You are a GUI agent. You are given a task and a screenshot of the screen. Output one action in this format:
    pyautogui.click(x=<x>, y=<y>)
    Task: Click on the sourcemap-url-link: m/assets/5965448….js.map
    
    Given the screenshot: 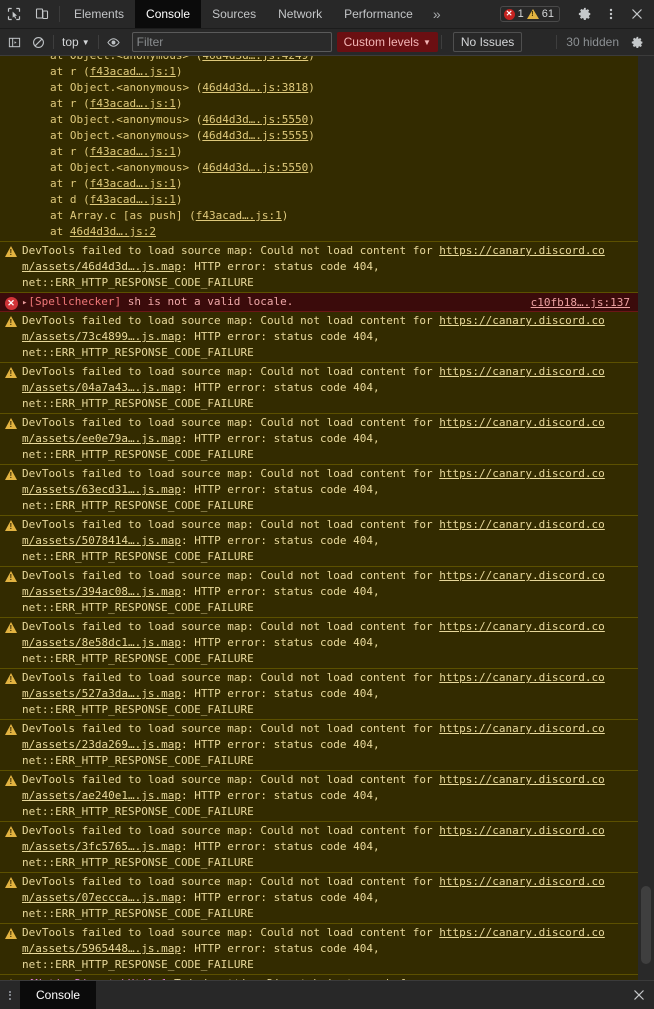 What is the action you would take?
    pyautogui.click(x=101, y=948)
    